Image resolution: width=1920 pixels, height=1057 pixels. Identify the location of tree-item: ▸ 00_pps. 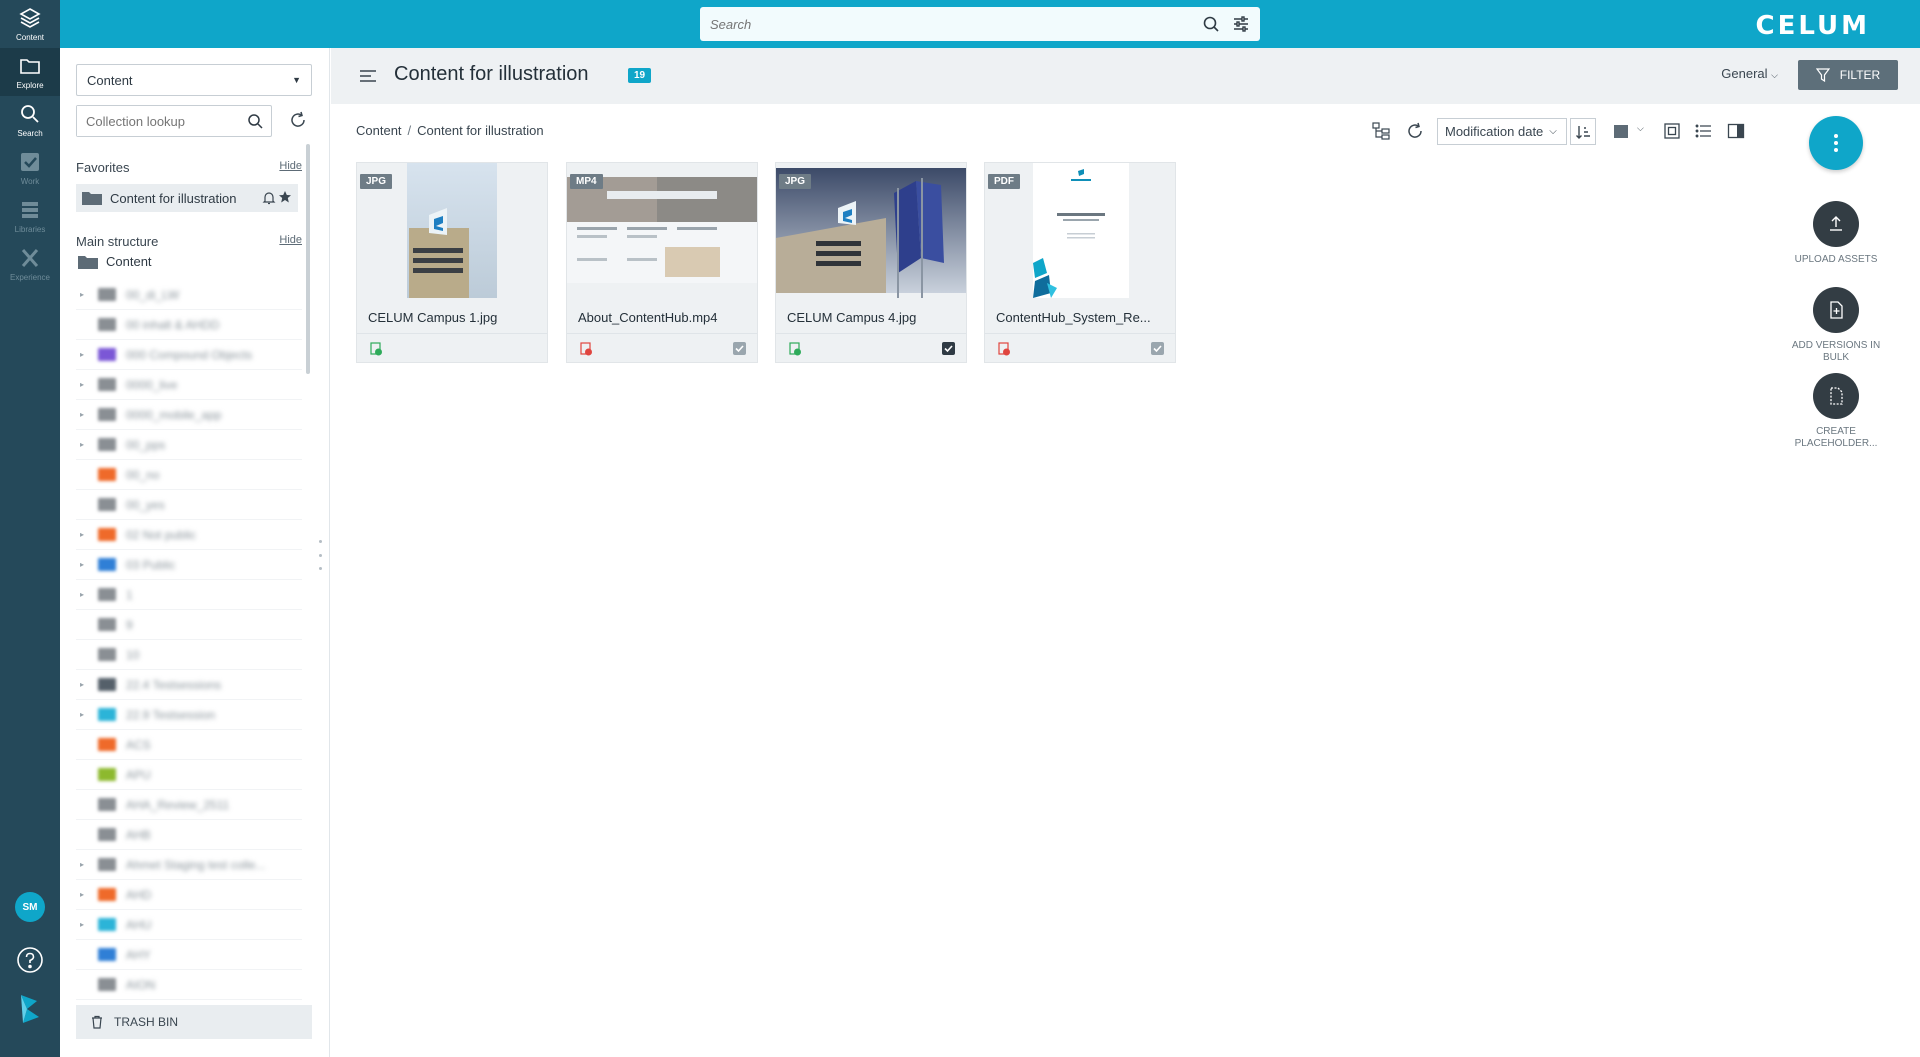
(189, 445).